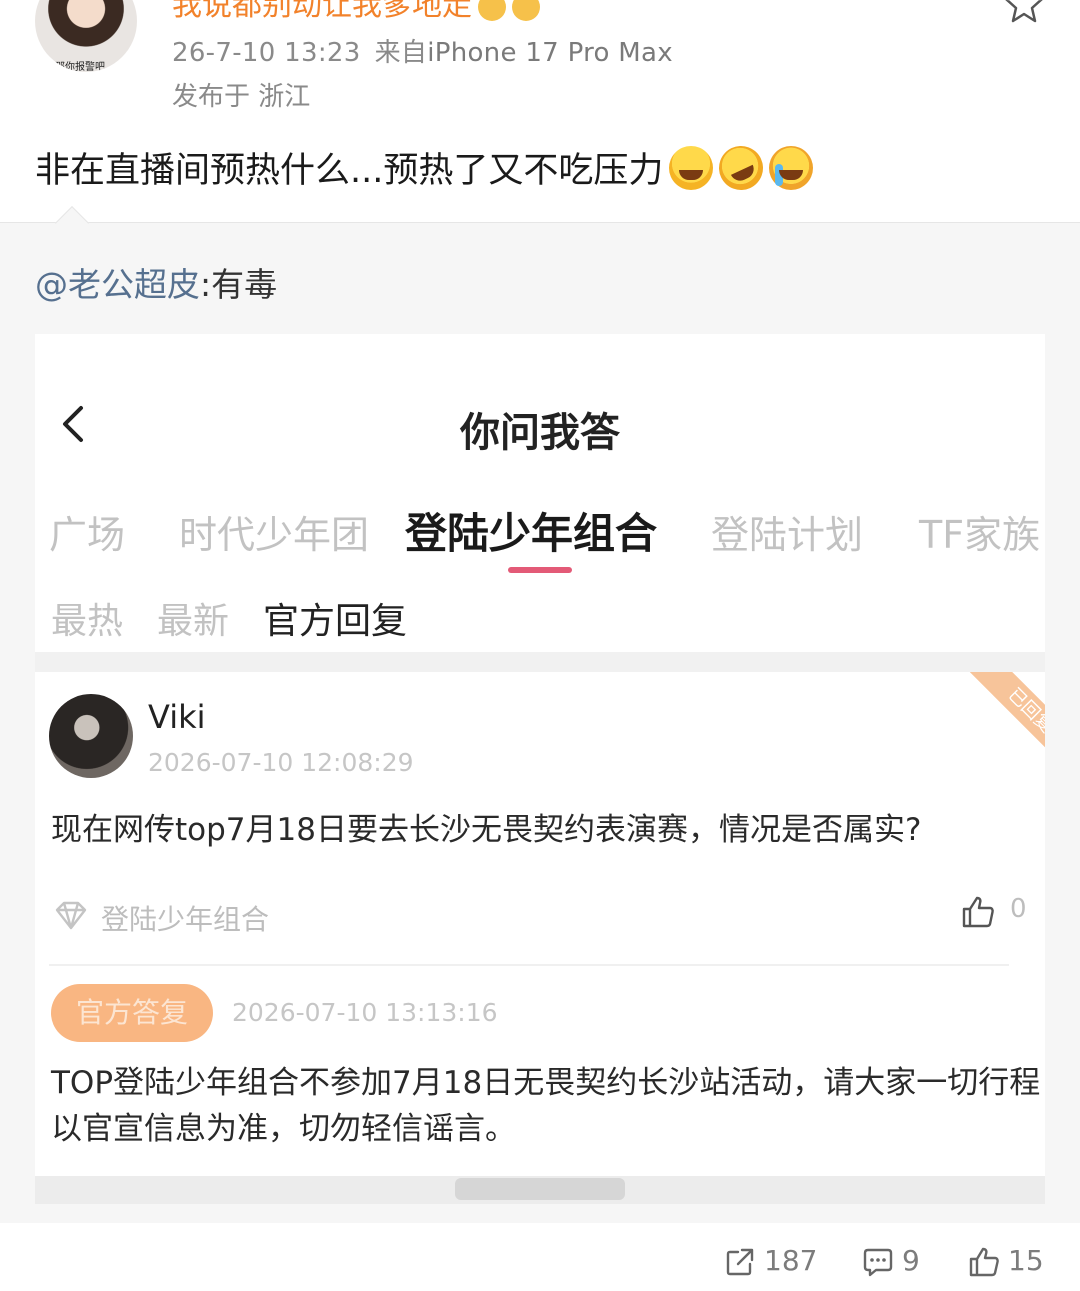 The height and width of the screenshot is (1291, 1080). Describe the element at coordinates (691, 168) in the screenshot. I see `laughing-emoji-icon` at that location.